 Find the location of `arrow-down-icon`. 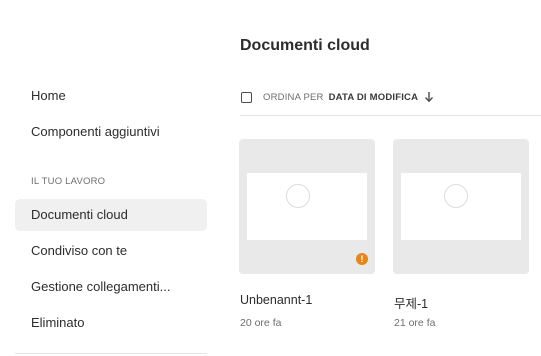

arrow-down-icon is located at coordinates (429, 97).